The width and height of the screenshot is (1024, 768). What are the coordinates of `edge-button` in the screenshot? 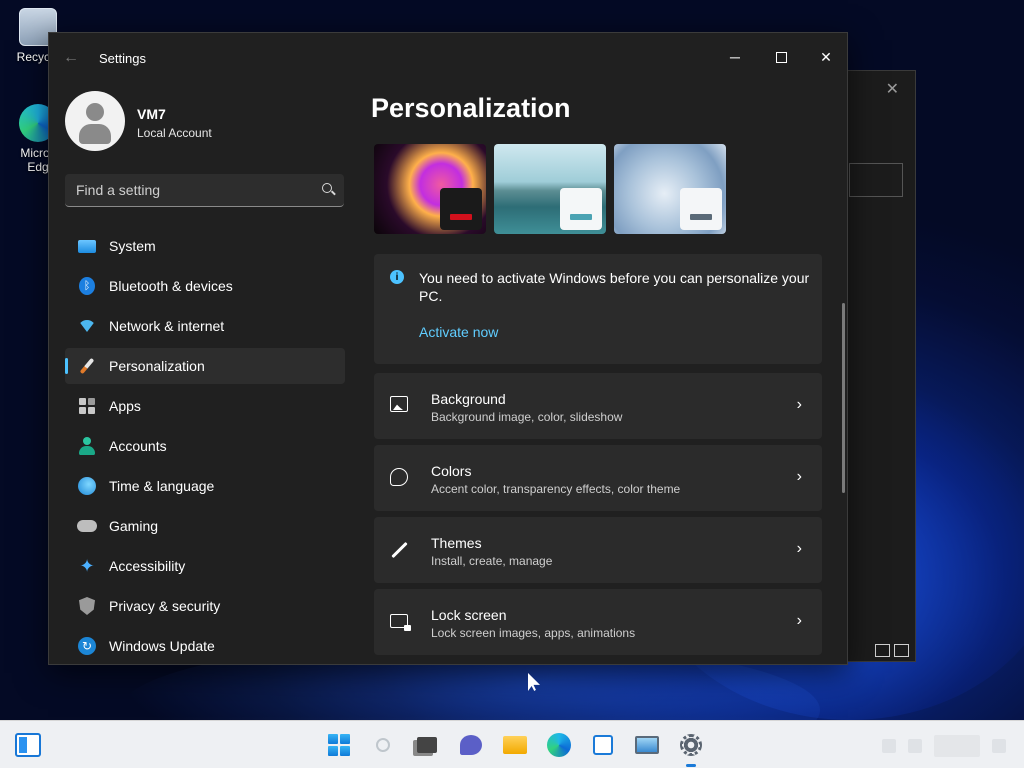 It's located at (559, 745).